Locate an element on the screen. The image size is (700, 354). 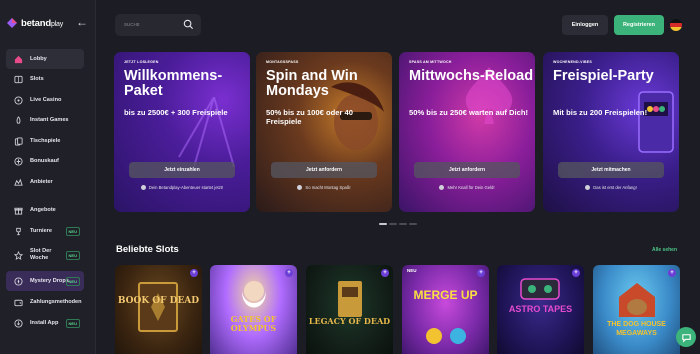
chat-support-button is located at coordinates (686, 337).